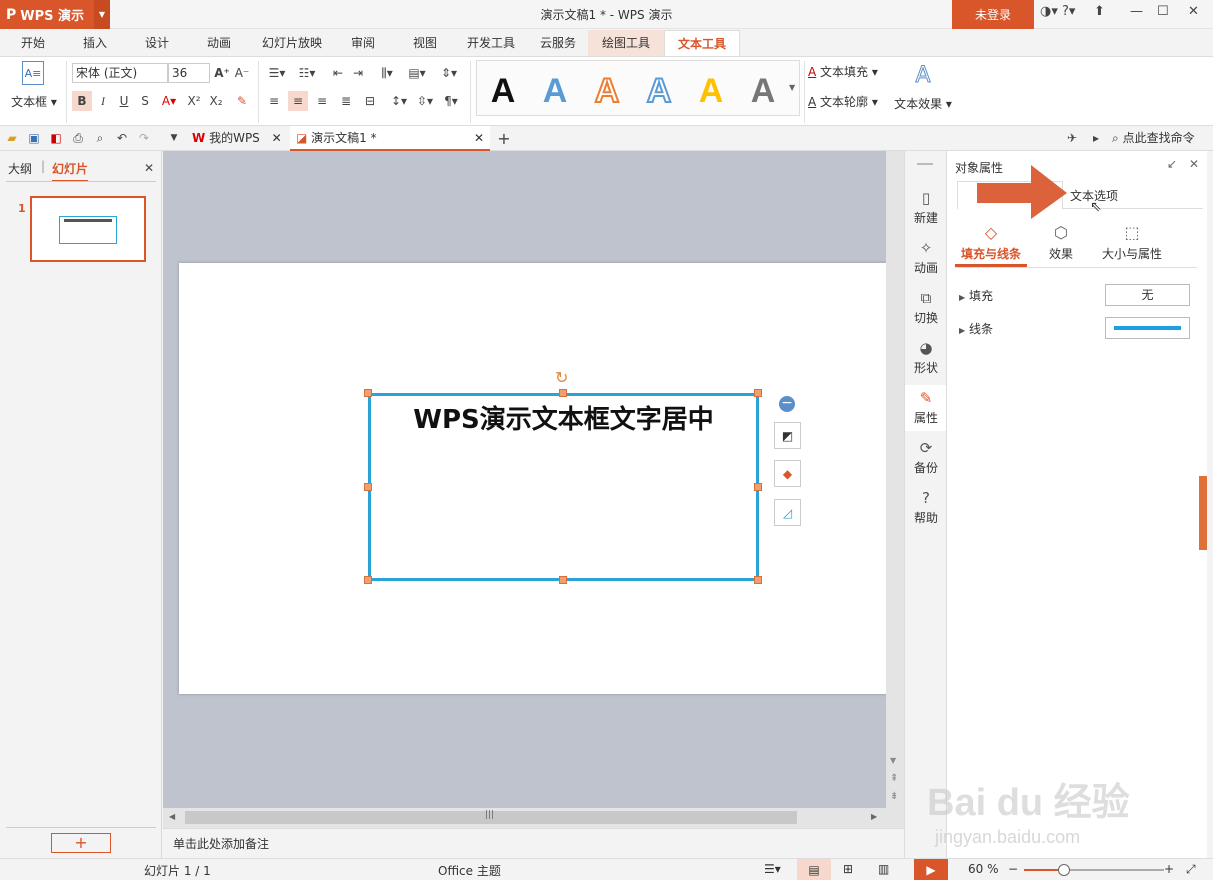 The image size is (1213, 880). Describe the element at coordinates (895, 489) in the screenshot. I see `vertical-scrollbar: ▼ ⇞ ⇟` at that location.